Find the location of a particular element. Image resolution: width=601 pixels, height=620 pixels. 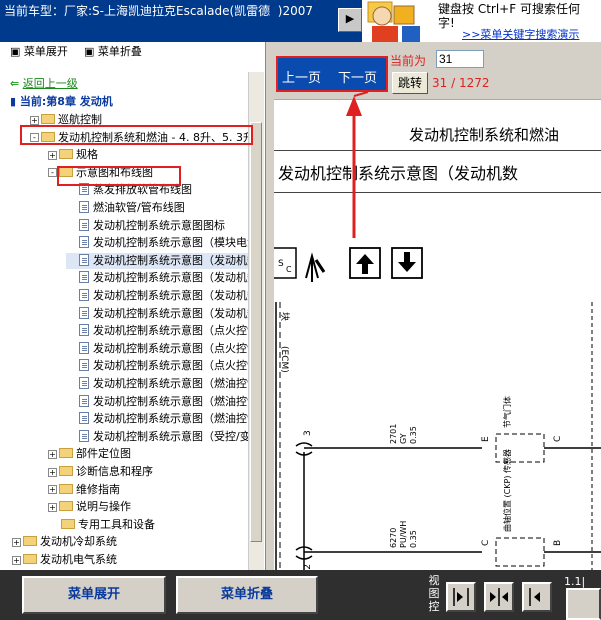

annotation-arrow is located at coordinates (357, 164).